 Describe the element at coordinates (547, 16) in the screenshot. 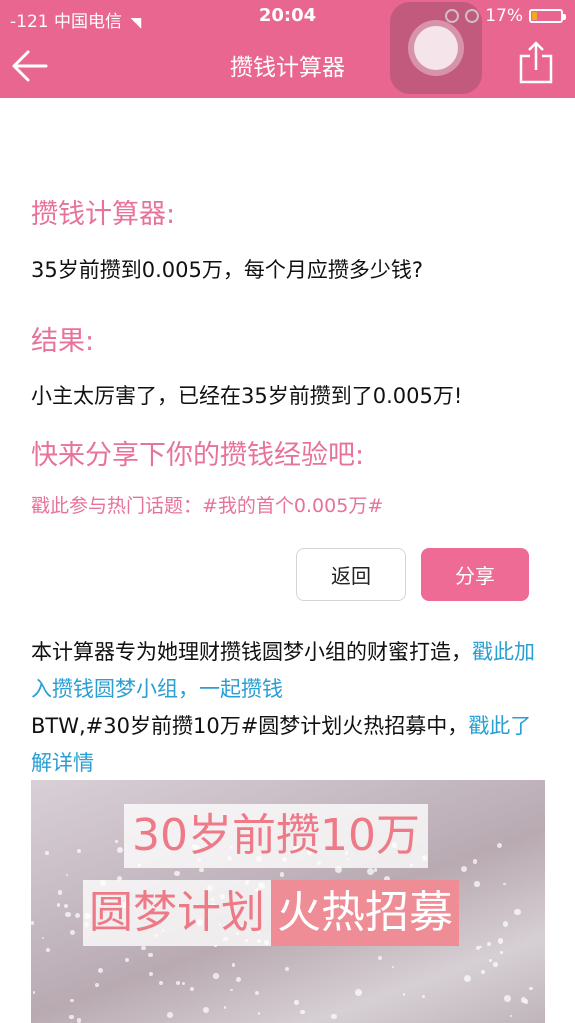

I see `battery-icon` at that location.